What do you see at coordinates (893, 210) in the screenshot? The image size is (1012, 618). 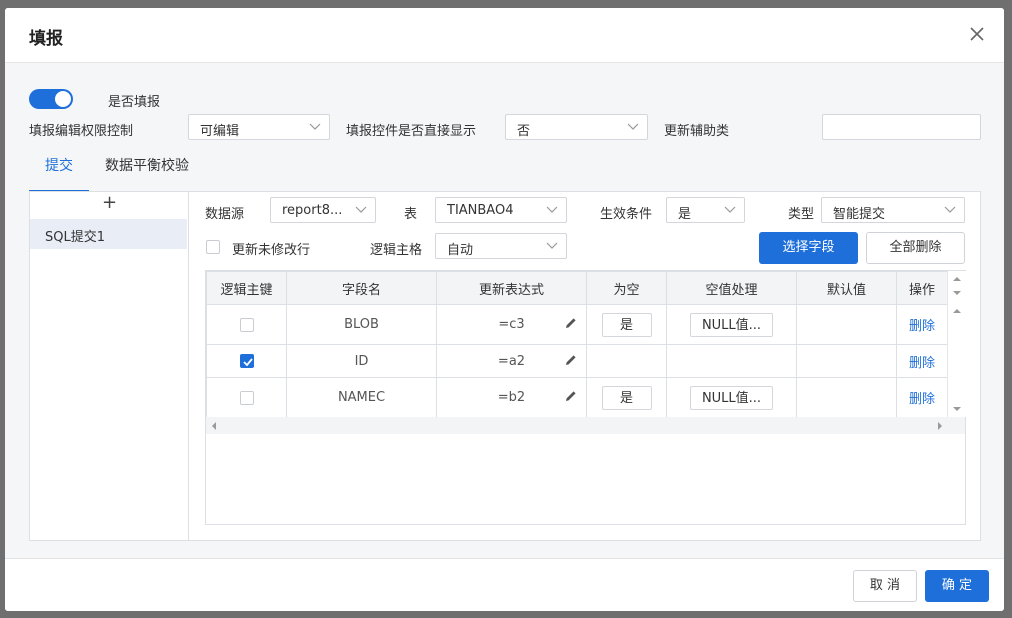 I see `type-select: 智能提交` at bounding box center [893, 210].